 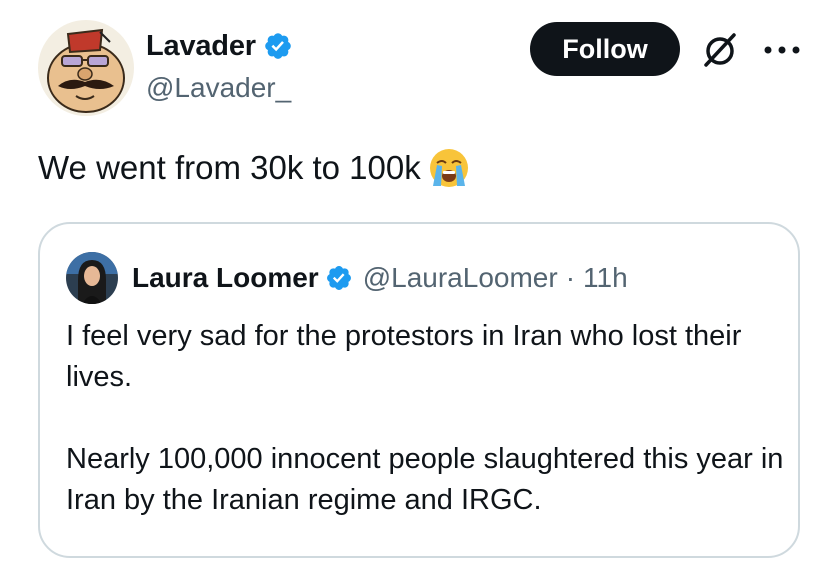 I want to click on profile-photo-icon, so click(x=92, y=278).